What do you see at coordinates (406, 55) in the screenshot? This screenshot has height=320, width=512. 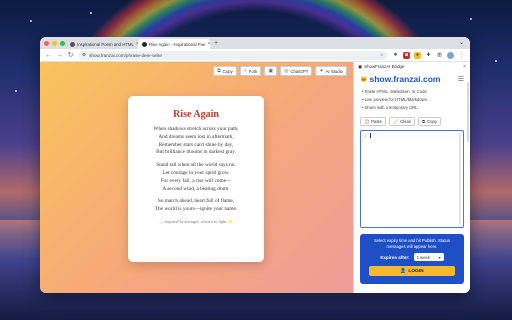 I see `extension-red-icon: ■` at bounding box center [406, 55].